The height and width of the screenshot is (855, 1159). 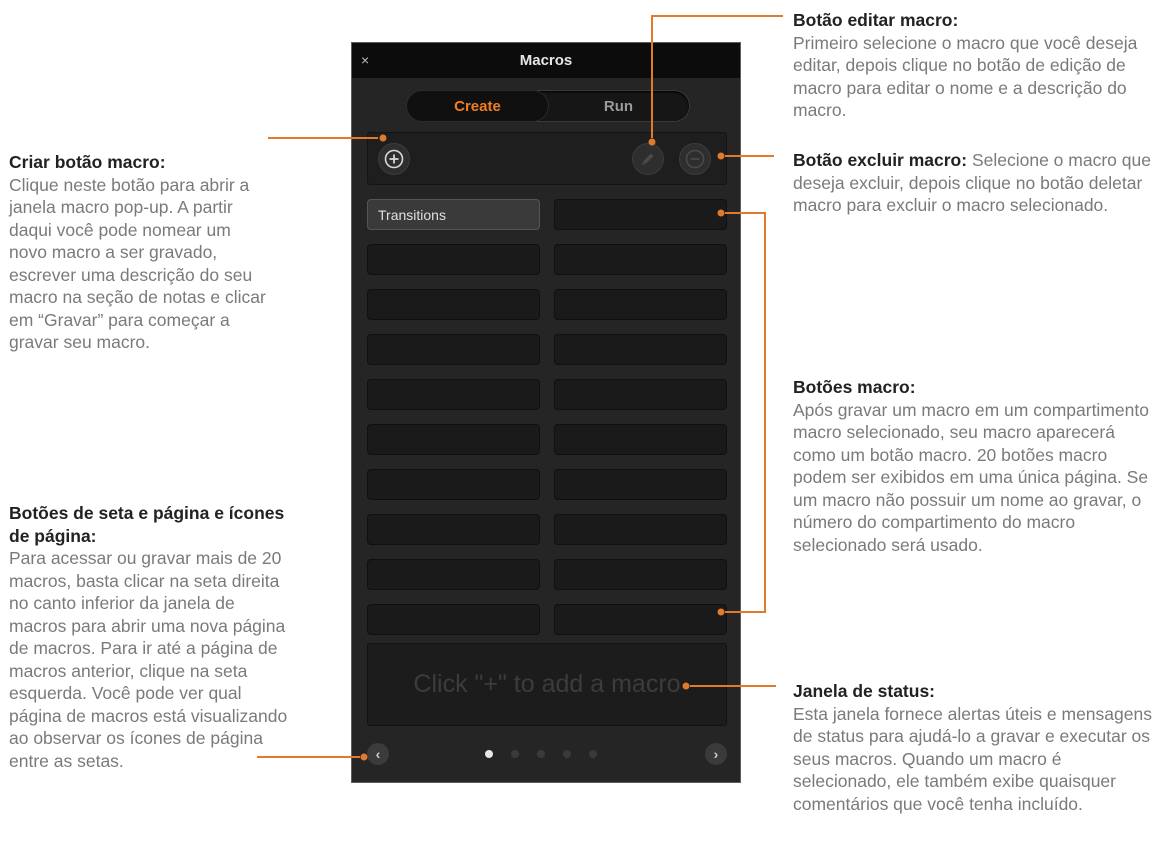 I want to click on title-bar: × Macros, so click(x=546, y=60).